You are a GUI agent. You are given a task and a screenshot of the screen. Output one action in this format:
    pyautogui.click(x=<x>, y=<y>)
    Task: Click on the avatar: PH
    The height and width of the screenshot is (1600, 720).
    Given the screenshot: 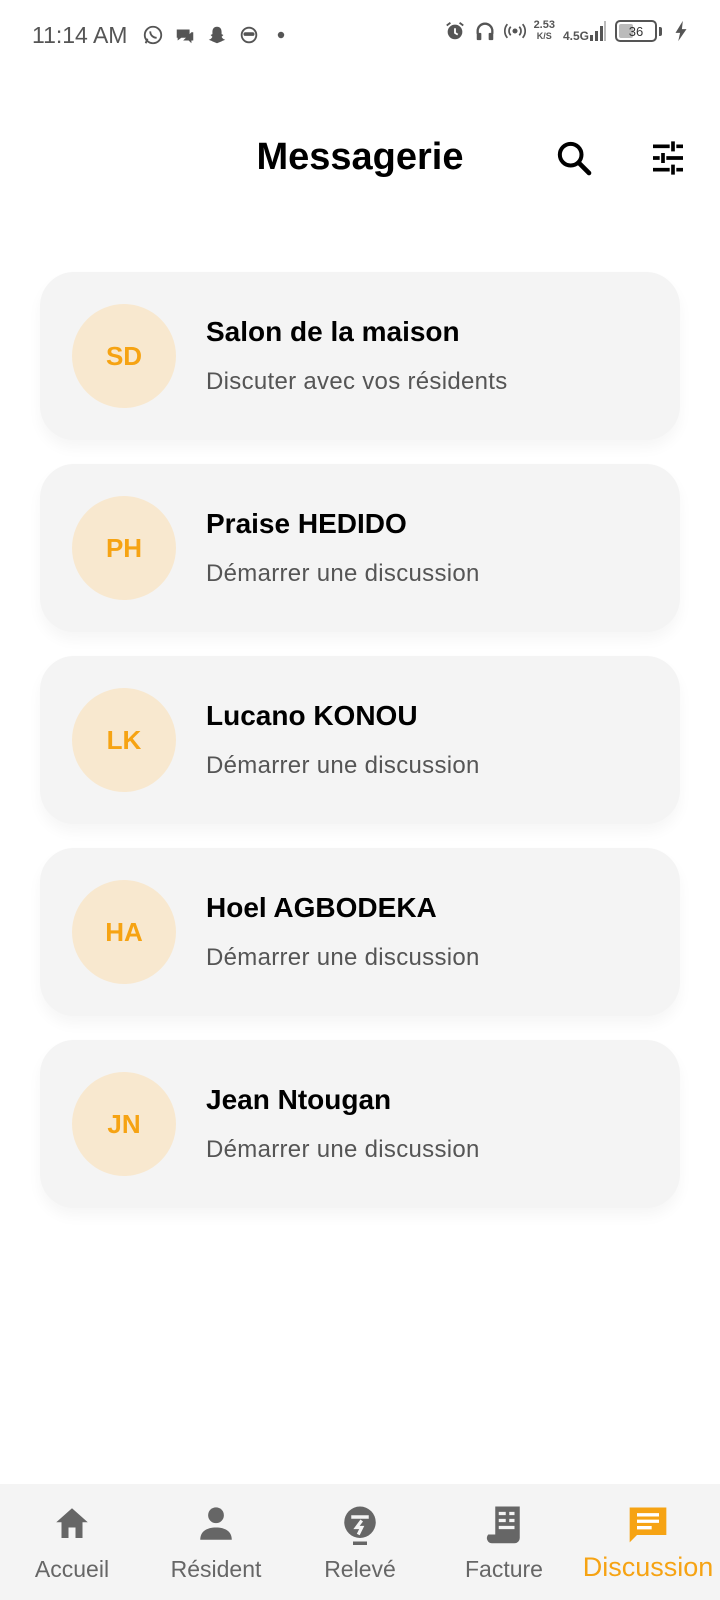 What is the action you would take?
    pyautogui.click(x=124, y=548)
    